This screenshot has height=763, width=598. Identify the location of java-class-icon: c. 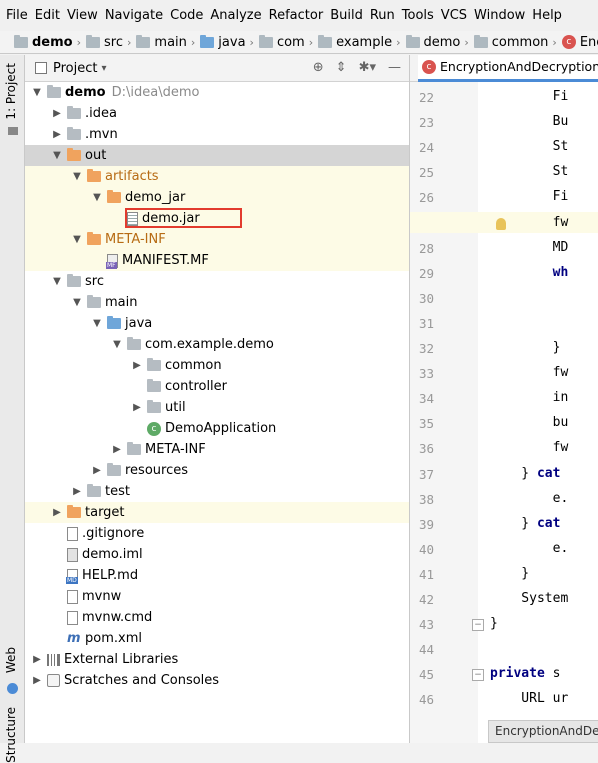
(568, 42).